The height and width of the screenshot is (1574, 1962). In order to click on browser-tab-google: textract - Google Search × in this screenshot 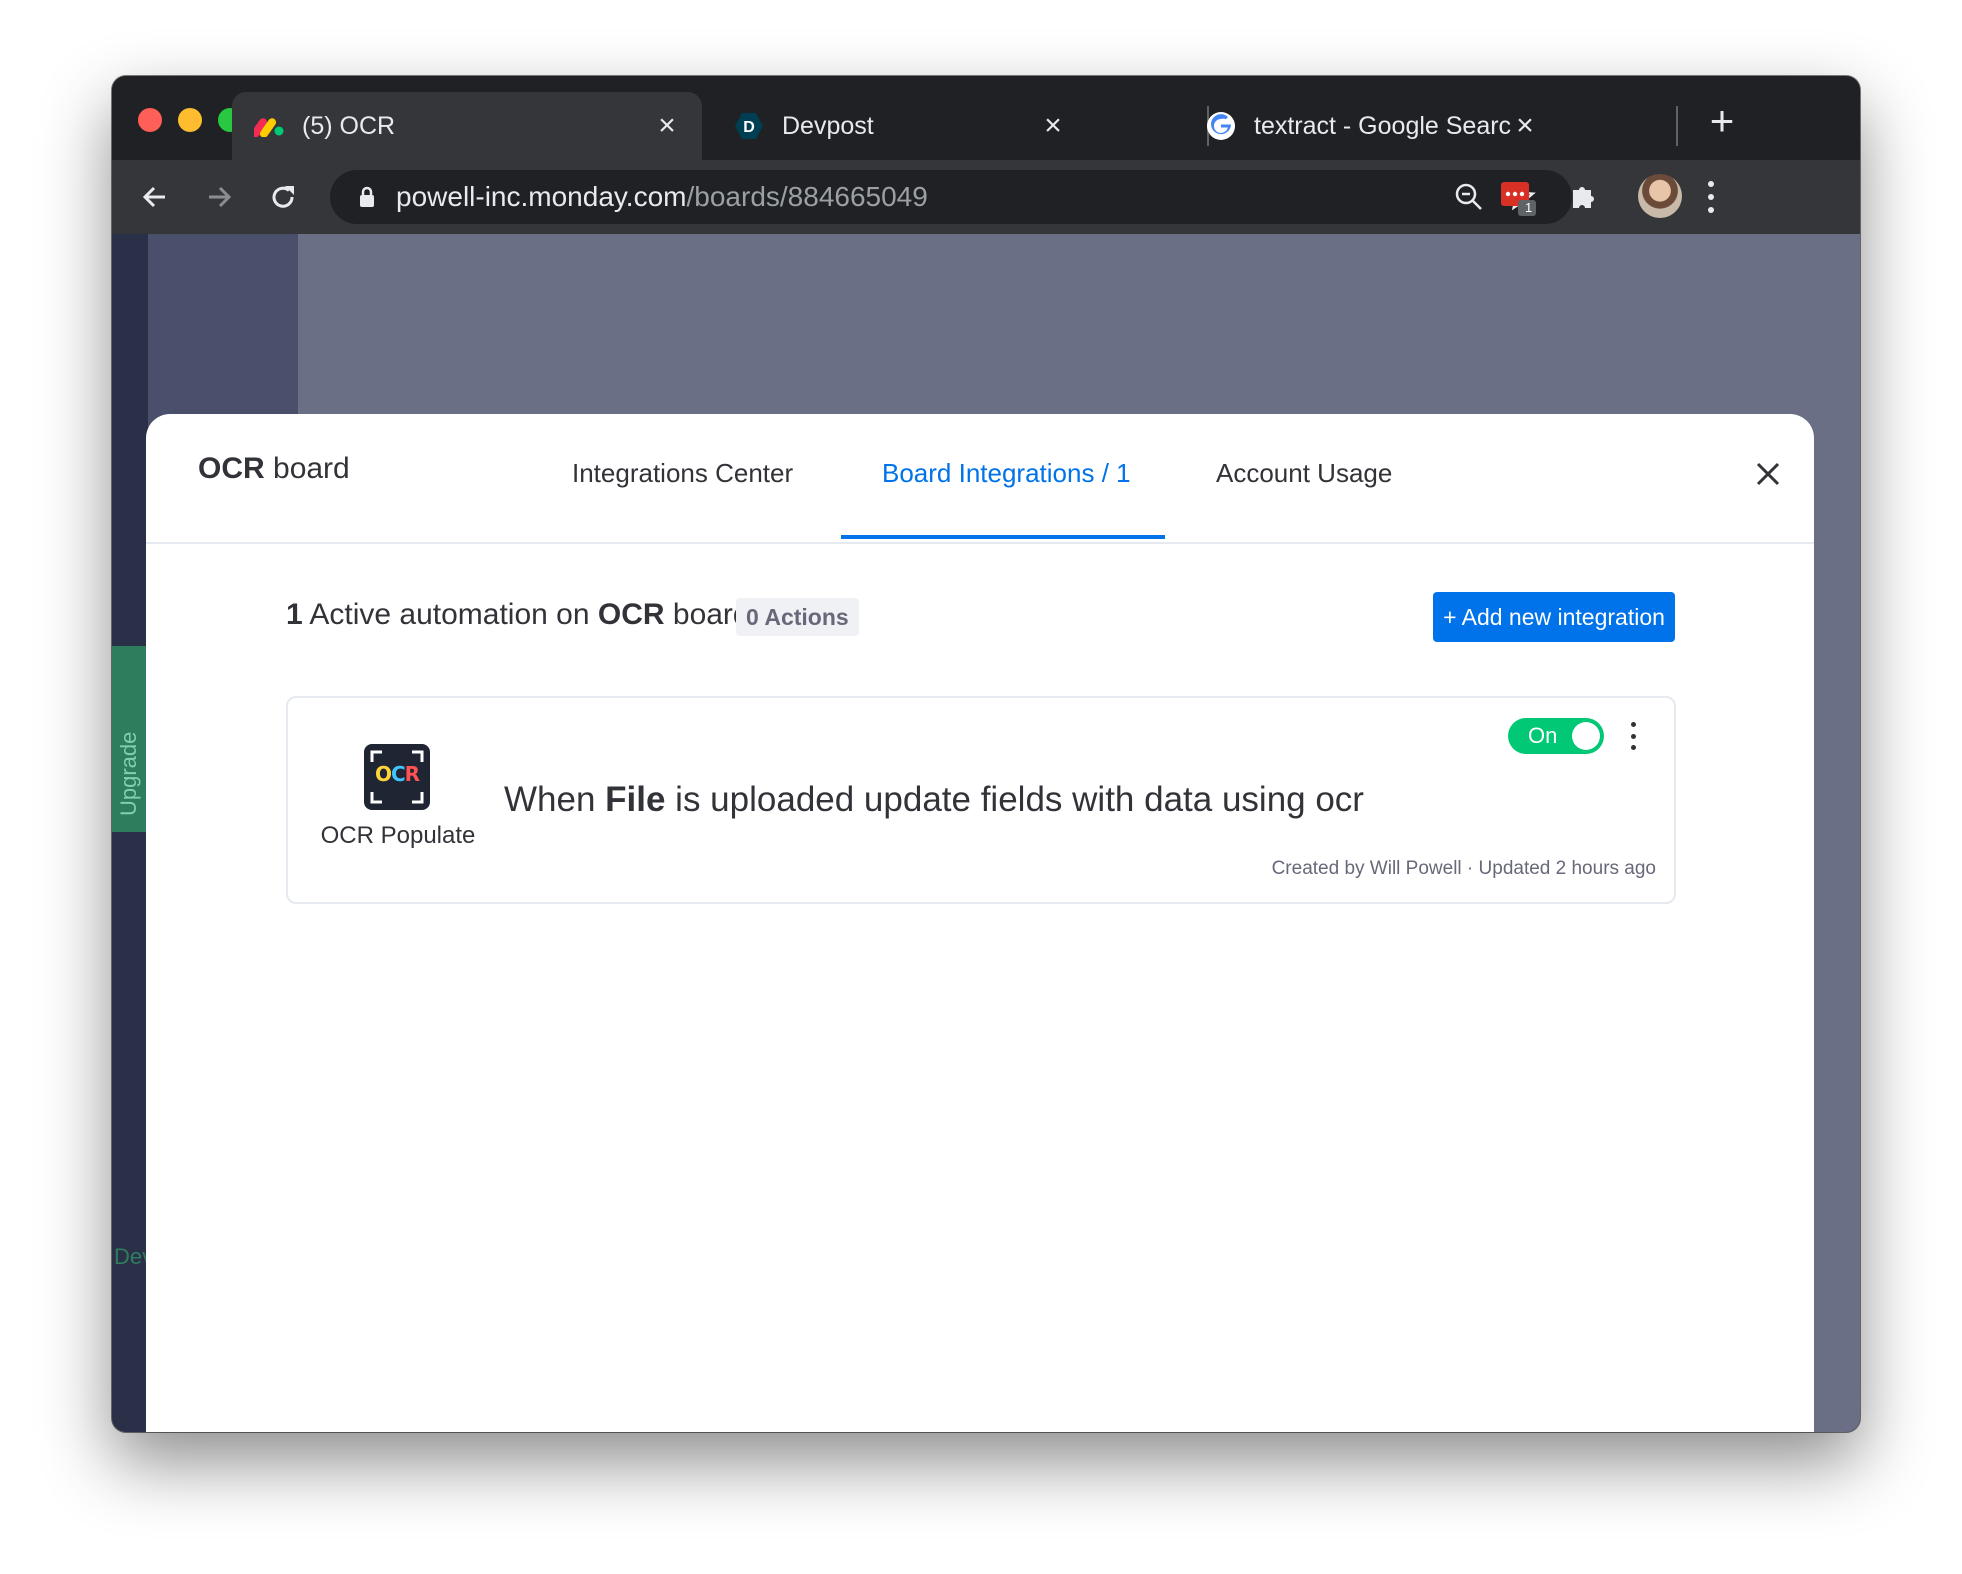, I will do `click(1372, 126)`.